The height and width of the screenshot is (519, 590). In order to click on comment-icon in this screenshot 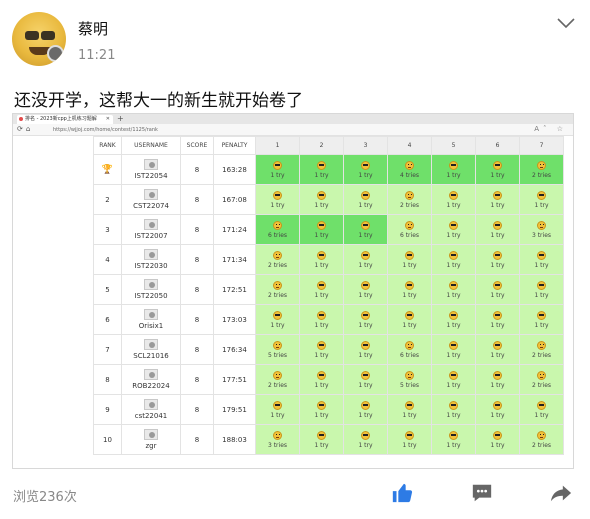, I will do `click(482, 493)`.